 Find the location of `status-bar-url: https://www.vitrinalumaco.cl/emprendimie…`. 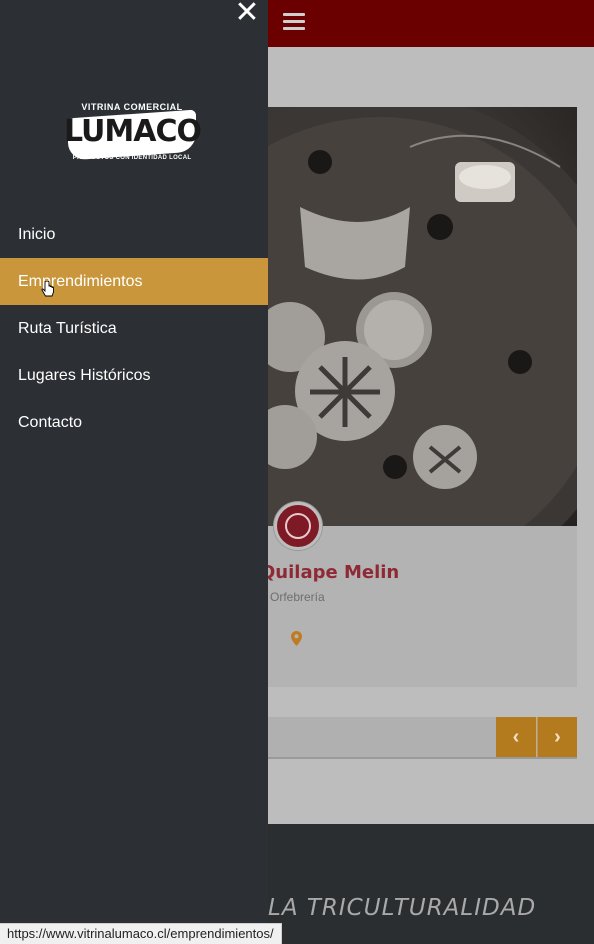

status-bar-url: https://www.vitrinalumaco.cl/emprendimie… is located at coordinates (141, 933).